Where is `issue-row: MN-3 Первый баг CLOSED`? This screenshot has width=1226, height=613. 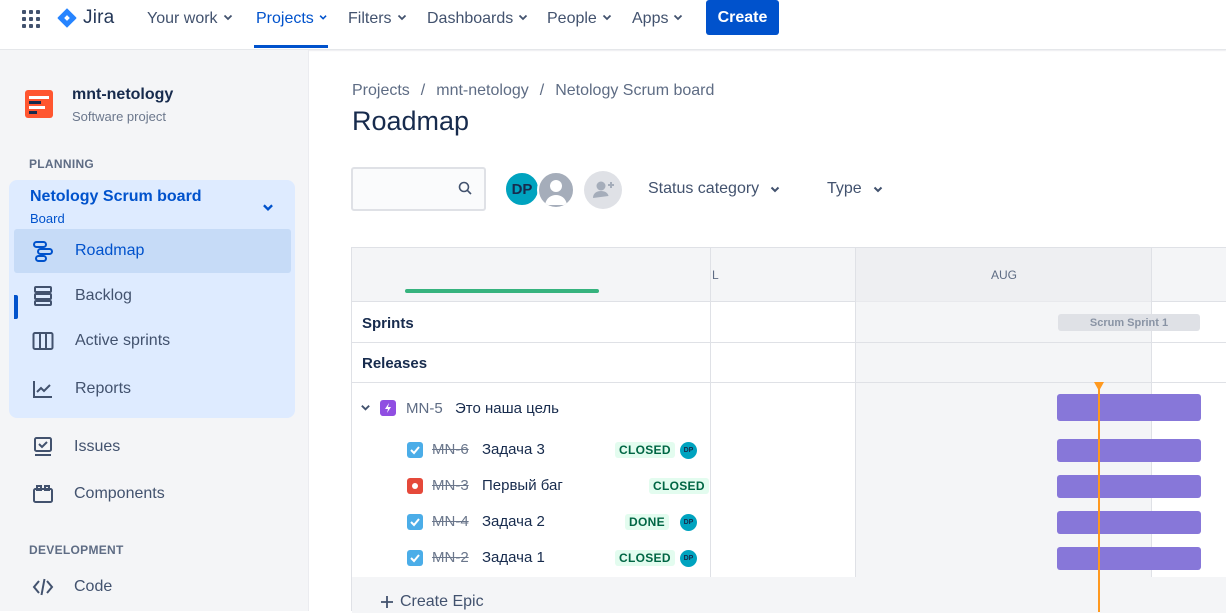
issue-row: MN-3 Первый баг CLOSED is located at coordinates (531, 486).